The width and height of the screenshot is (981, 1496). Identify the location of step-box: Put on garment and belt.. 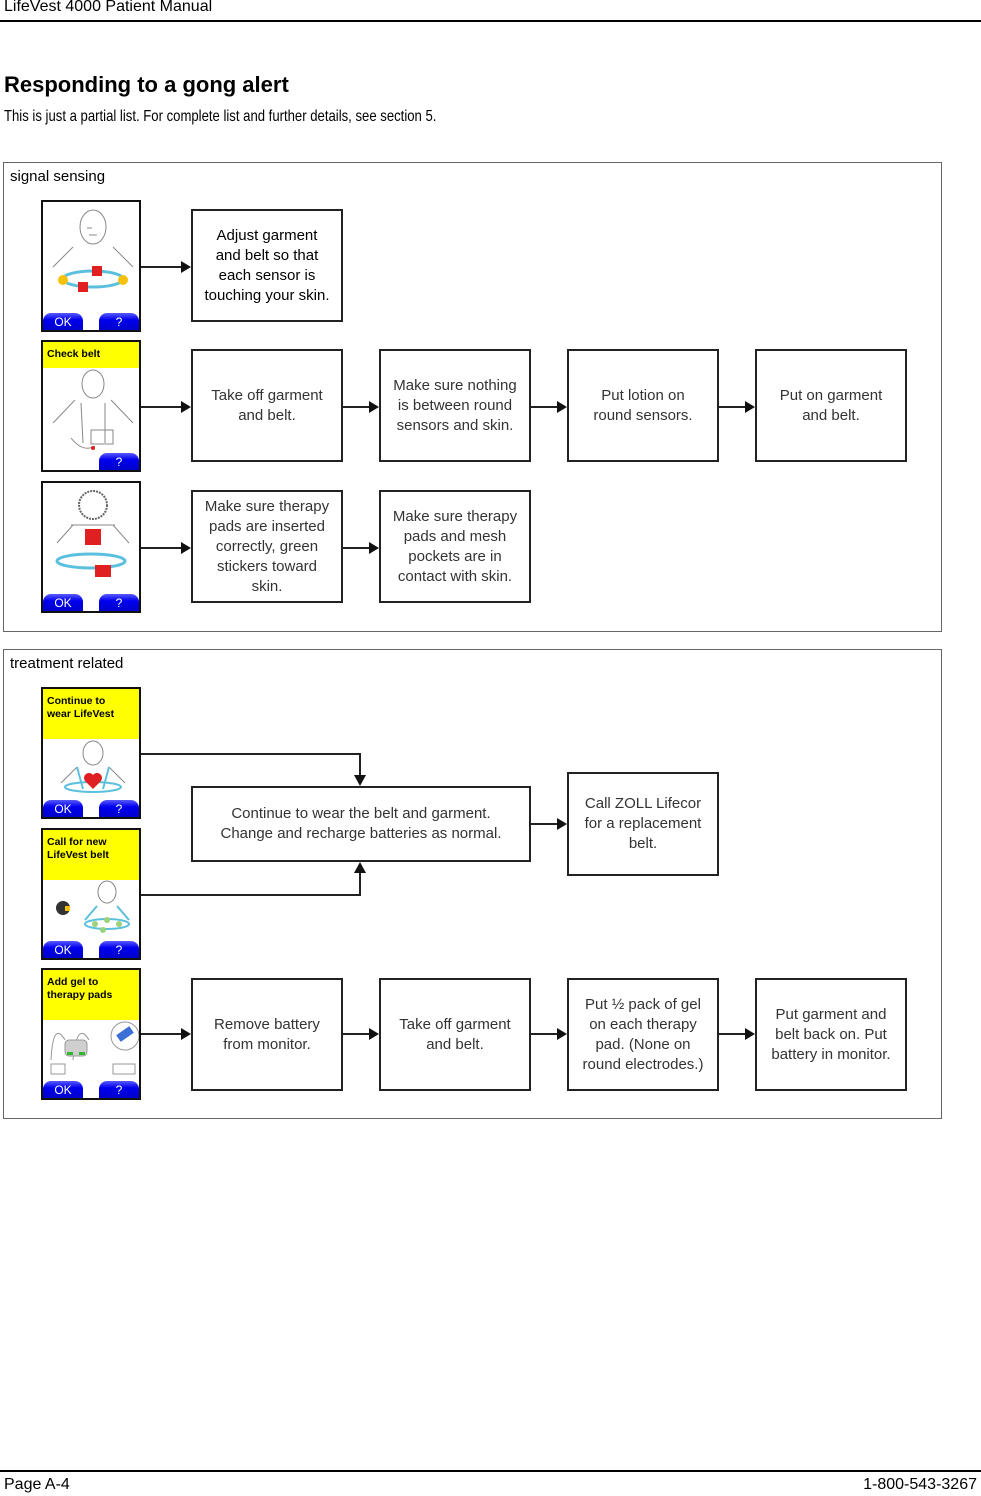
(831, 405).